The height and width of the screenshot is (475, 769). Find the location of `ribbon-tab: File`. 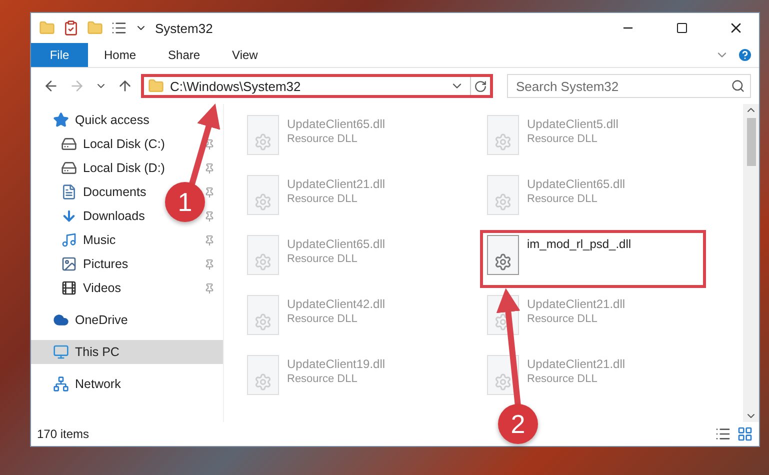

ribbon-tab: File is located at coordinates (59, 55).